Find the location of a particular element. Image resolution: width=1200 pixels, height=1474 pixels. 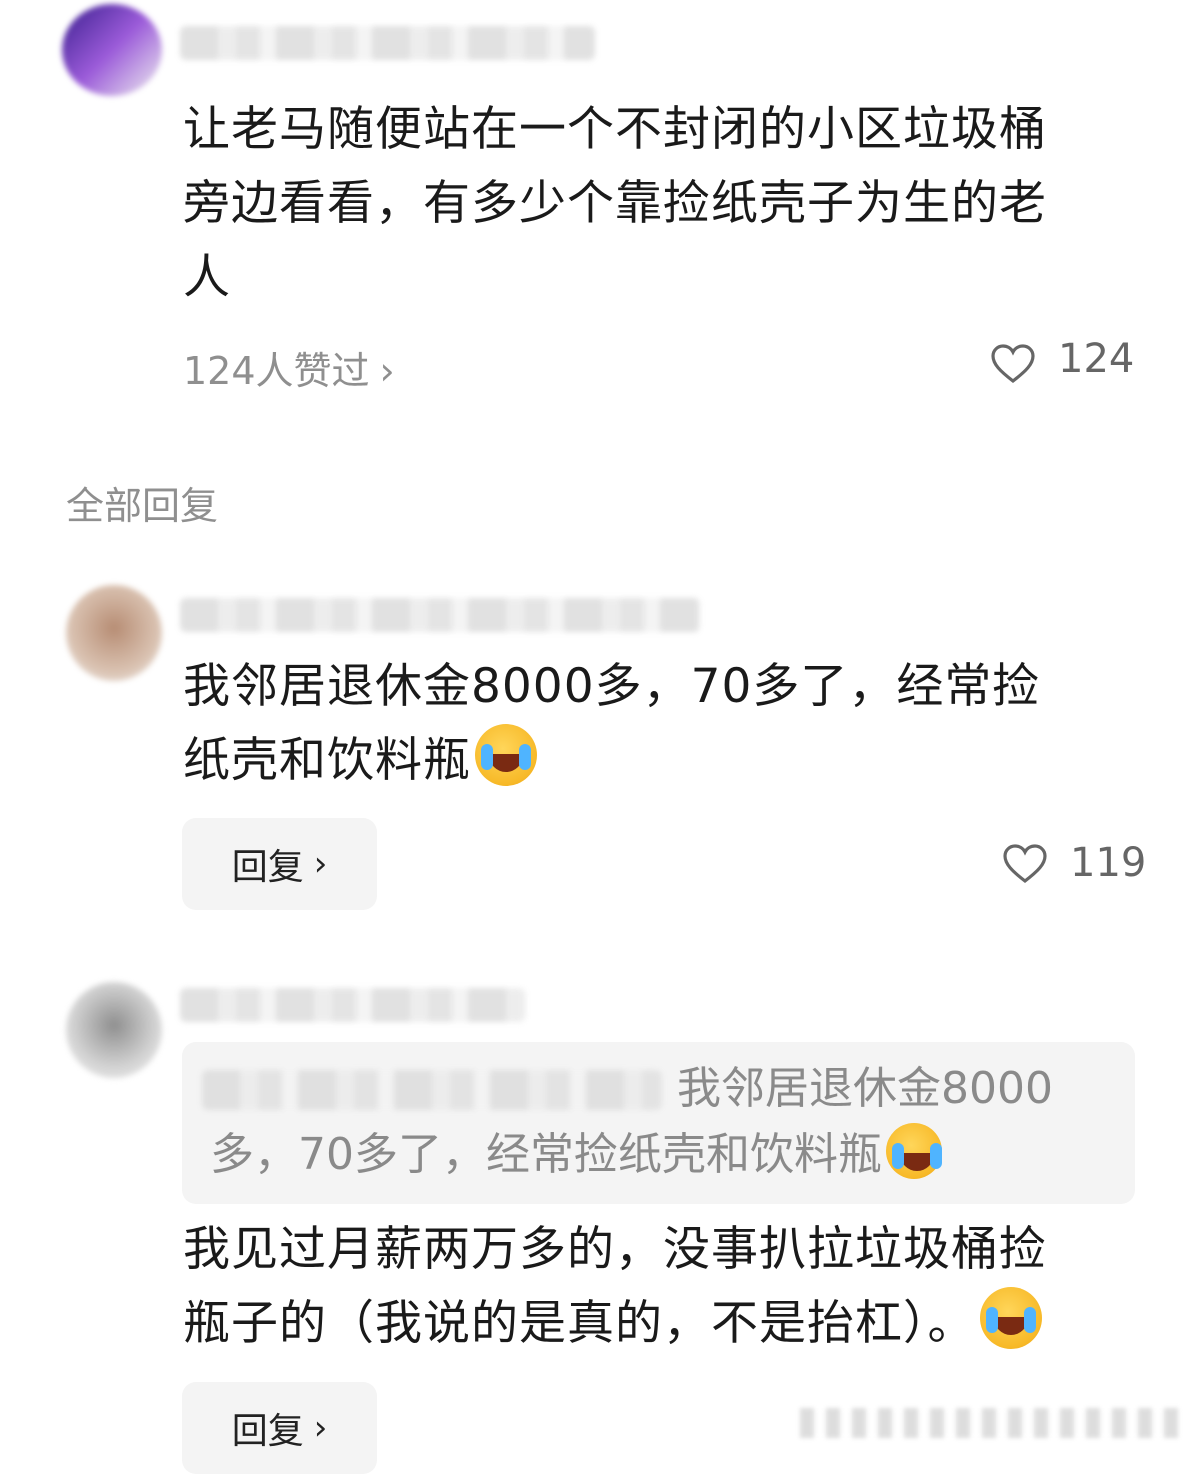

quoted-comment: 我邻居退休金8000 多，70多了，经常捡纸壳和饮料瓶 is located at coordinates (658, 1123).